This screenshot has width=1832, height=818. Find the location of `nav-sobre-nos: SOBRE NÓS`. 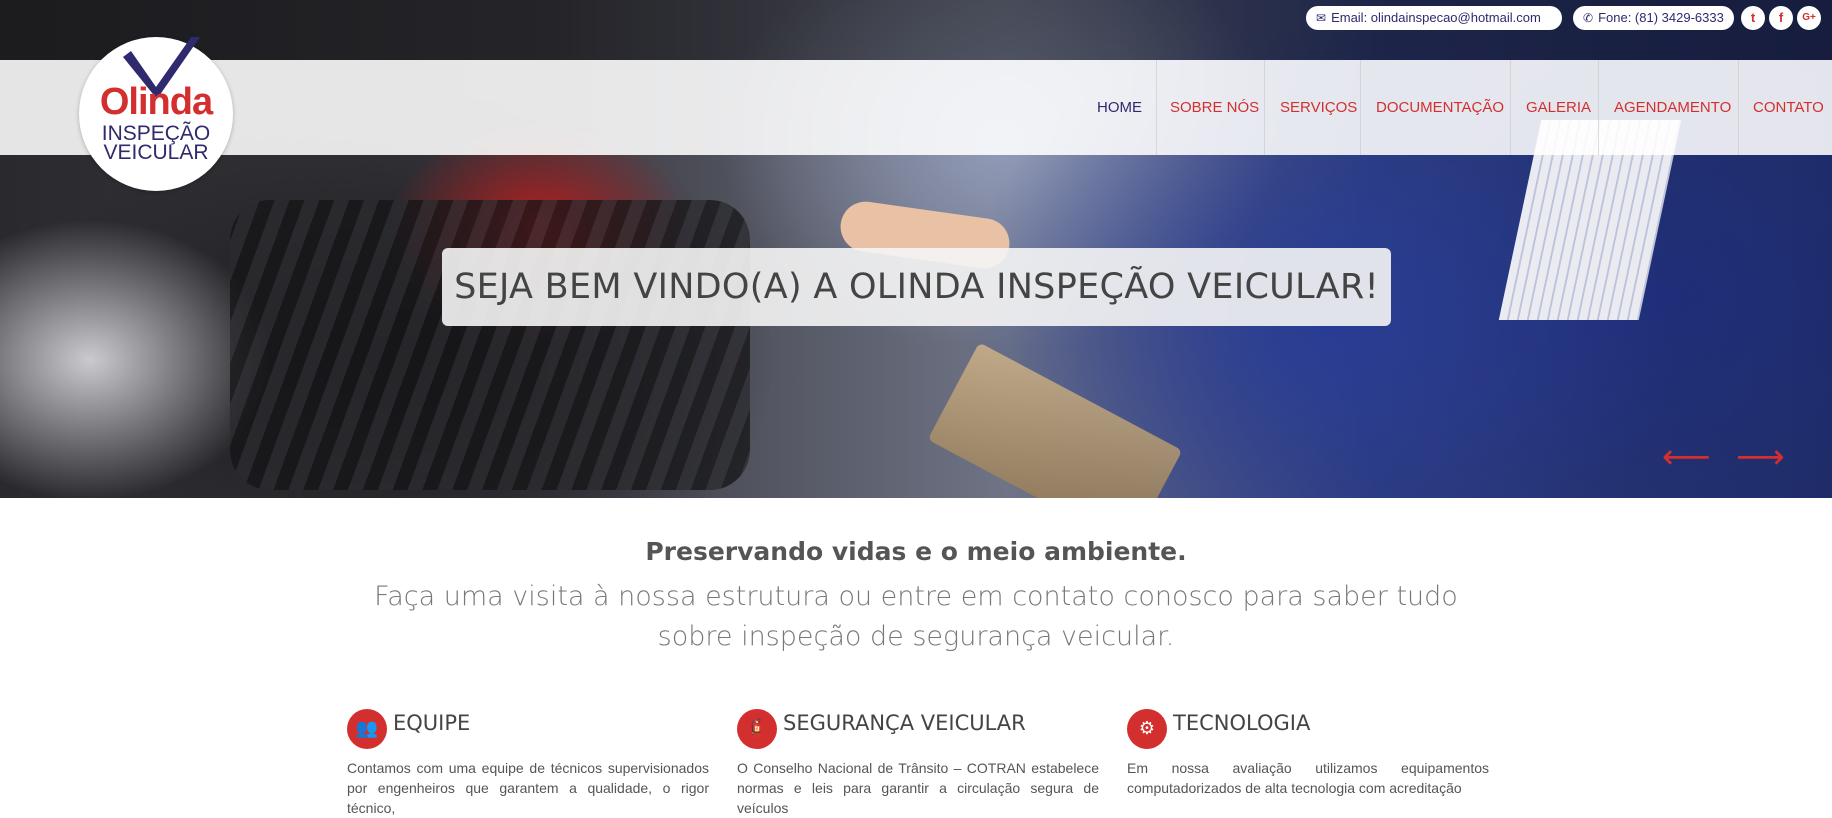

nav-sobre-nos: SOBRE NÓS is located at coordinates (1214, 107).